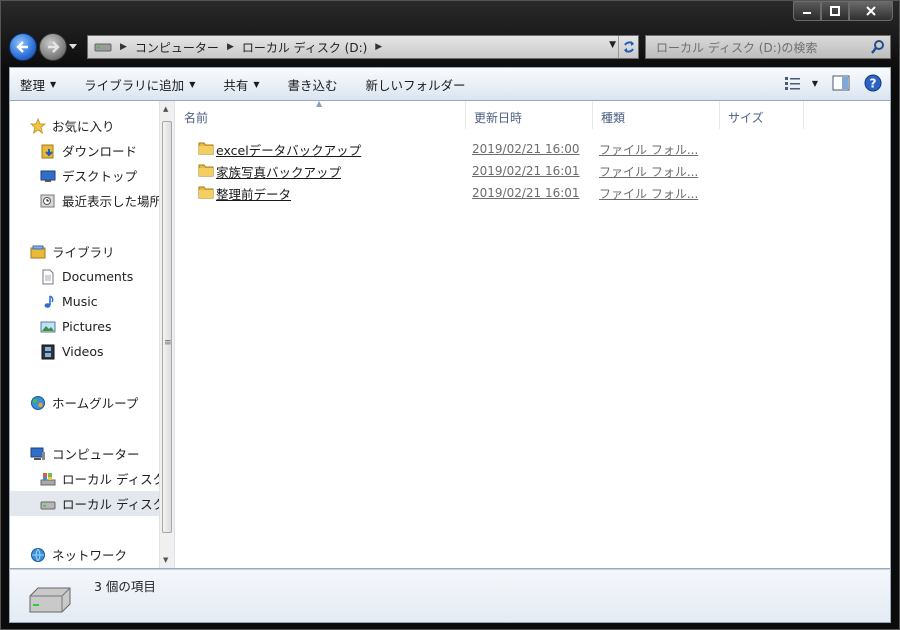 This screenshot has height=630, width=900. I want to click on share-label: 共有, so click(236, 85).